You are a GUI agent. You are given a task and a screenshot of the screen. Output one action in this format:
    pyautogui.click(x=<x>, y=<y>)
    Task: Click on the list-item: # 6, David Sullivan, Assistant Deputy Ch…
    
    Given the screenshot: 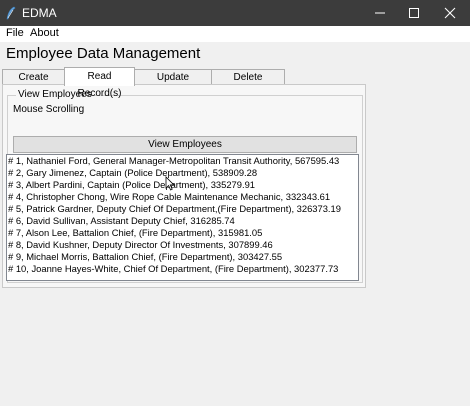 What is the action you would take?
    pyautogui.click(x=182, y=221)
    